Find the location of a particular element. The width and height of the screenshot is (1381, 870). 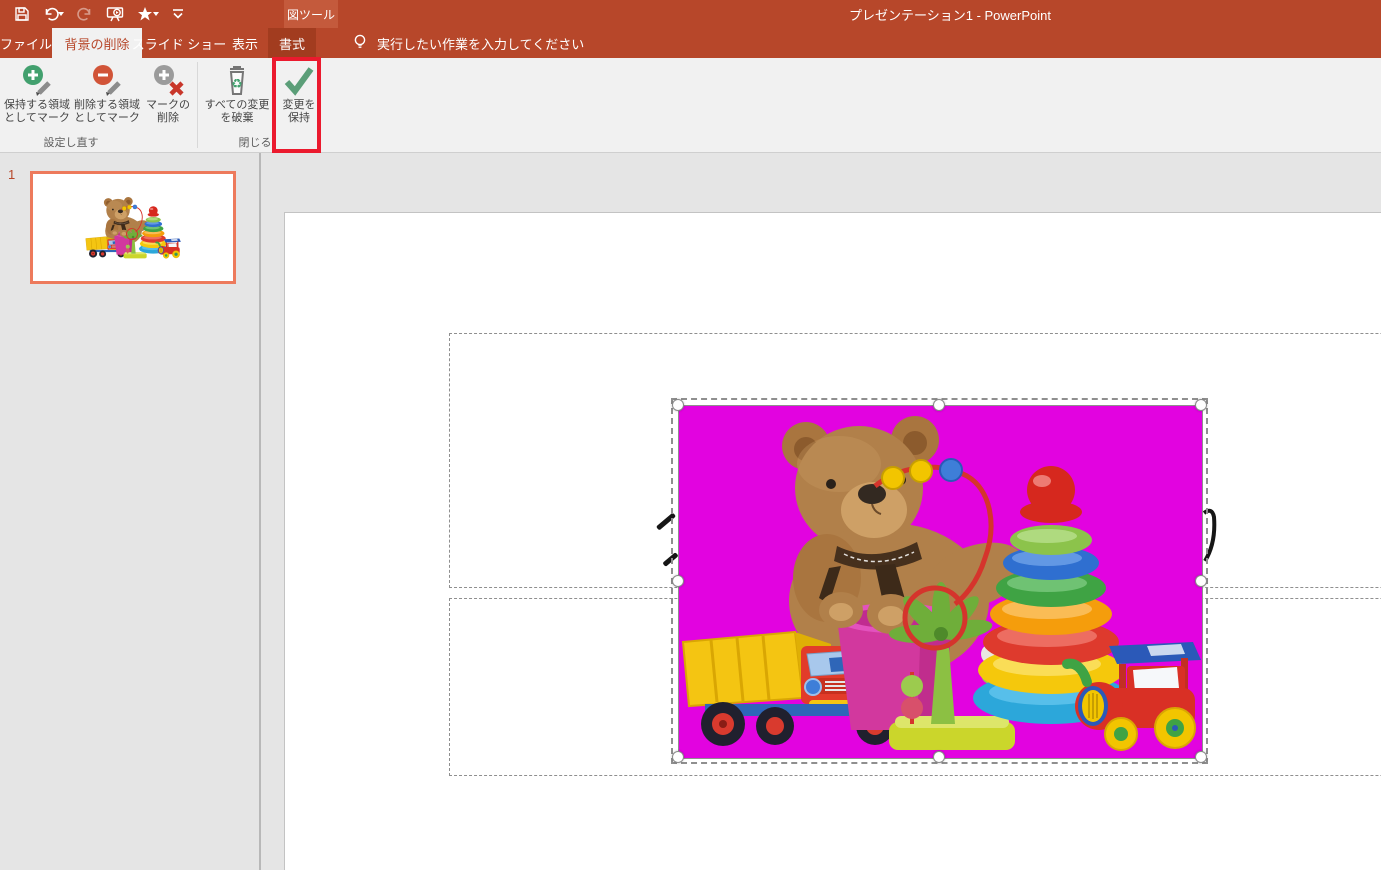

tab-view: 表示 is located at coordinates (245, 43).